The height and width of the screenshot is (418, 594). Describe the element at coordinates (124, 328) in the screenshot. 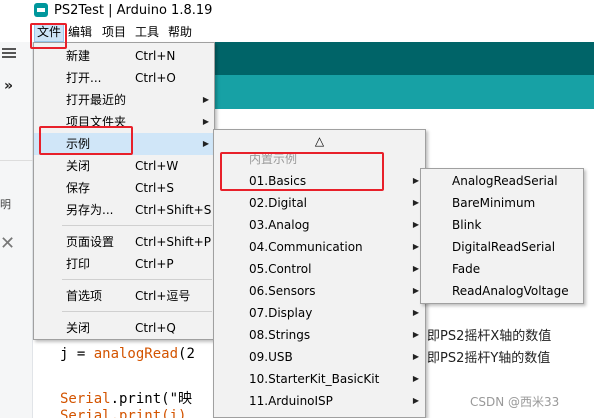

I see `file-menu-item: 关闭 Ctrl+Q` at that location.